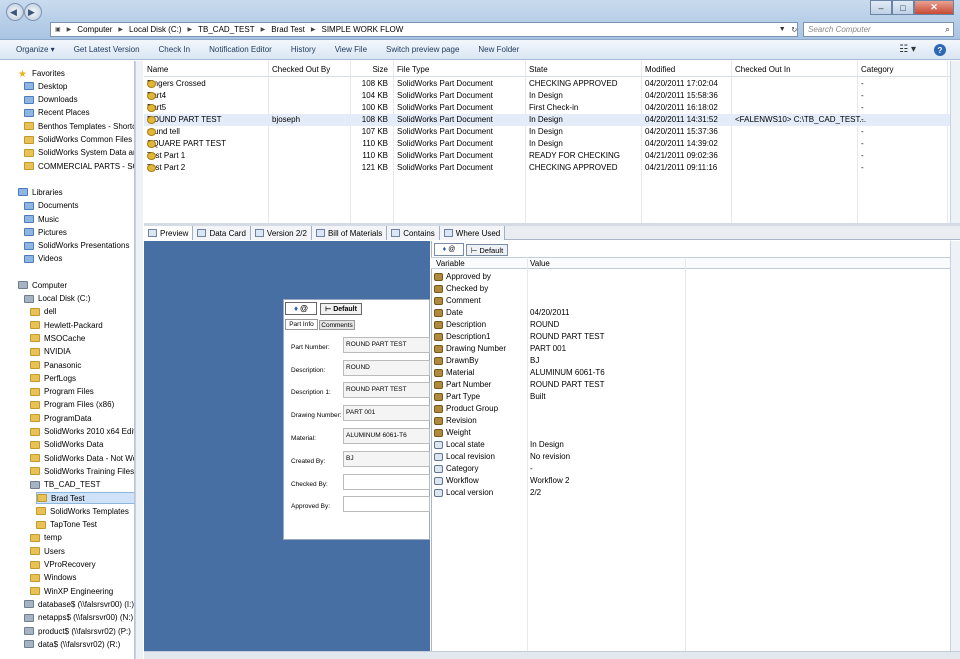  What do you see at coordinates (301, 324) in the screenshot?
I see `card-subtab-part-info: Part Info` at bounding box center [301, 324].